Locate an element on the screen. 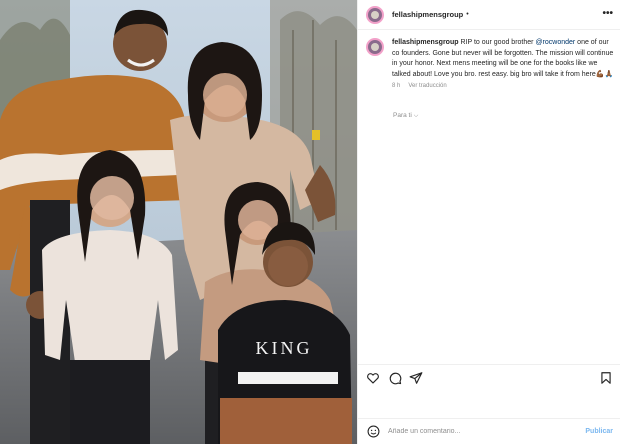  caption-text-before: RIP to our good brother is located at coordinates (497, 42).